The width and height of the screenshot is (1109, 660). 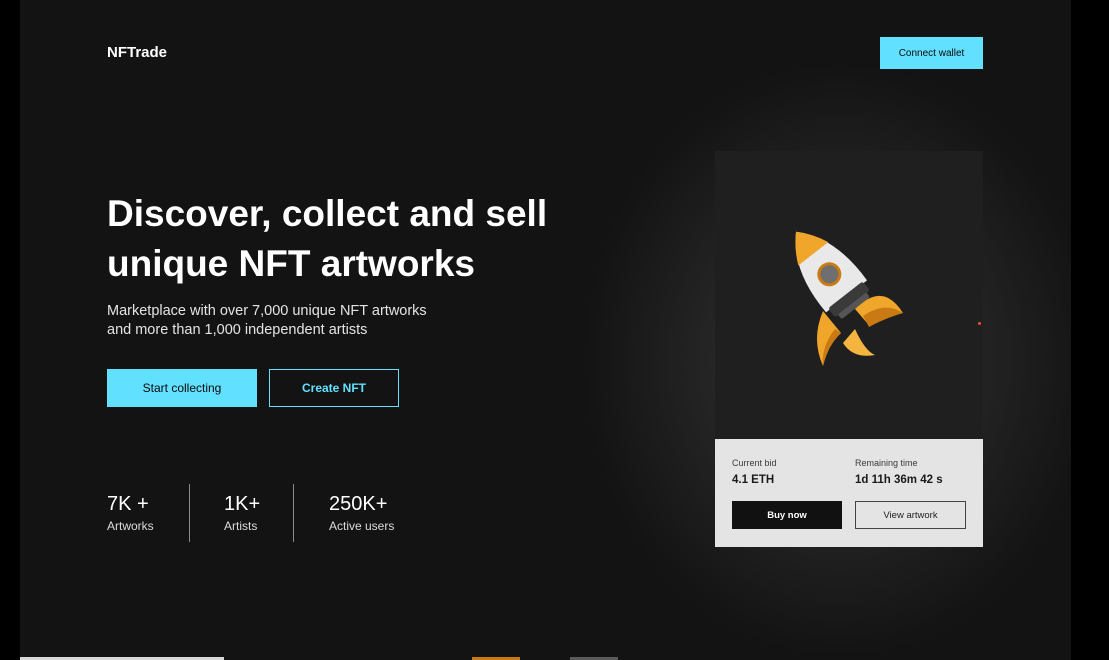 What do you see at coordinates (128, 504) in the screenshot?
I see `stat-value: 7K +` at bounding box center [128, 504].